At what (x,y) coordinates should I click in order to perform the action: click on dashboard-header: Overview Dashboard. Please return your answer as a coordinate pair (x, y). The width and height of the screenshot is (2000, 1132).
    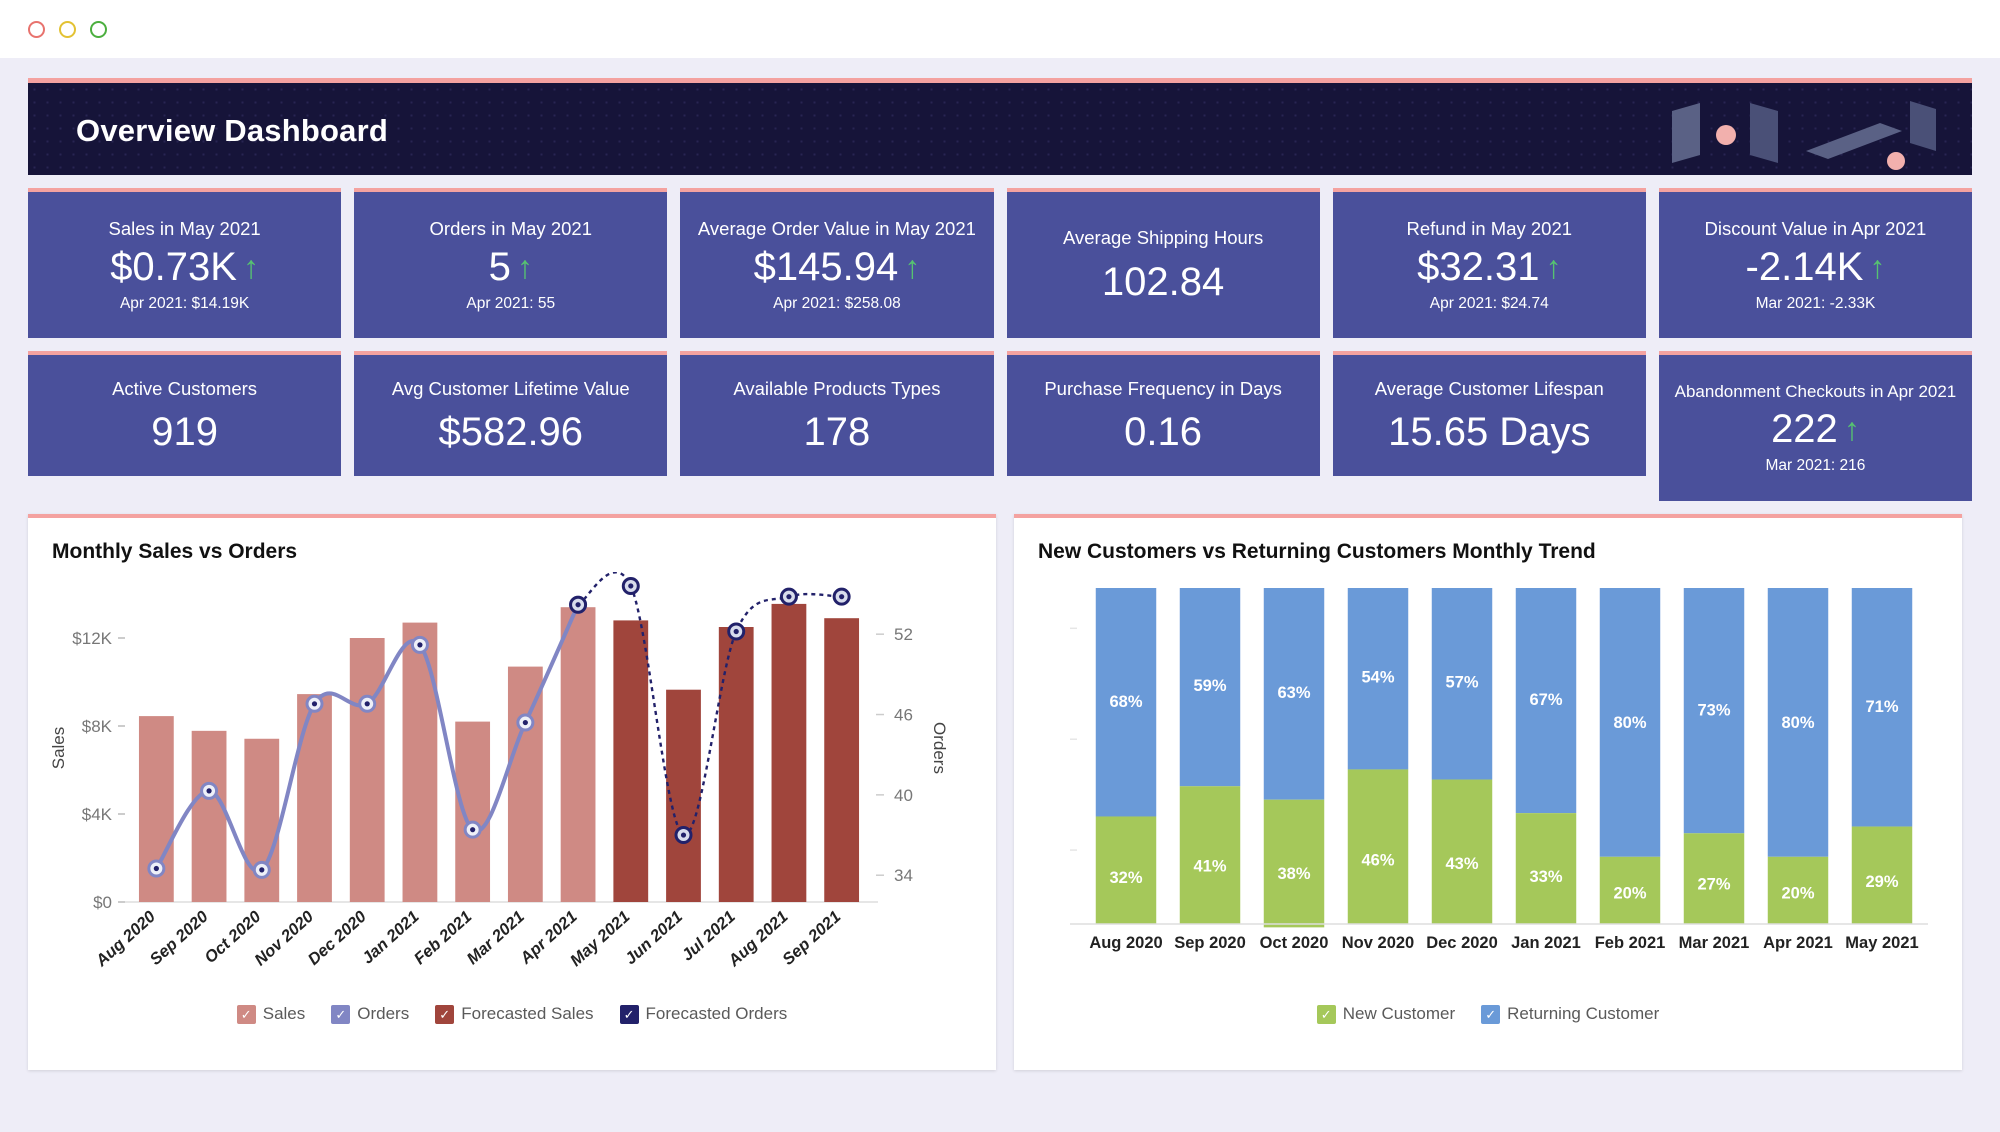
    Looking at the image, I should click on (1000, 126).